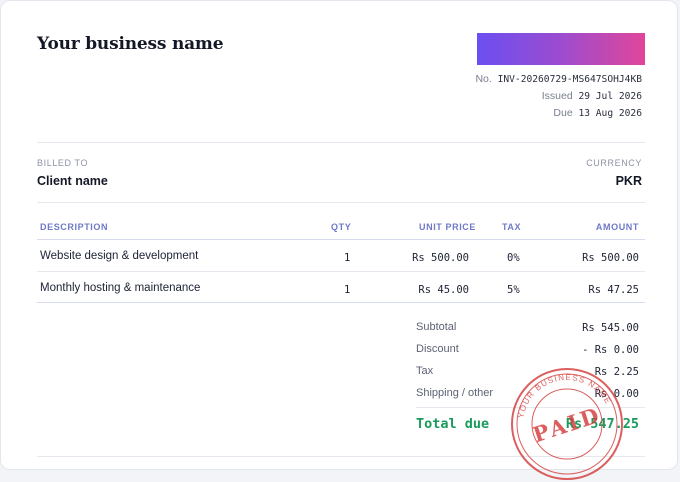  What do you see at coordinates (610, 328) in the screenshot?
I see `subtotal-value: Rs 545.00` at bounding box center [610, 328].